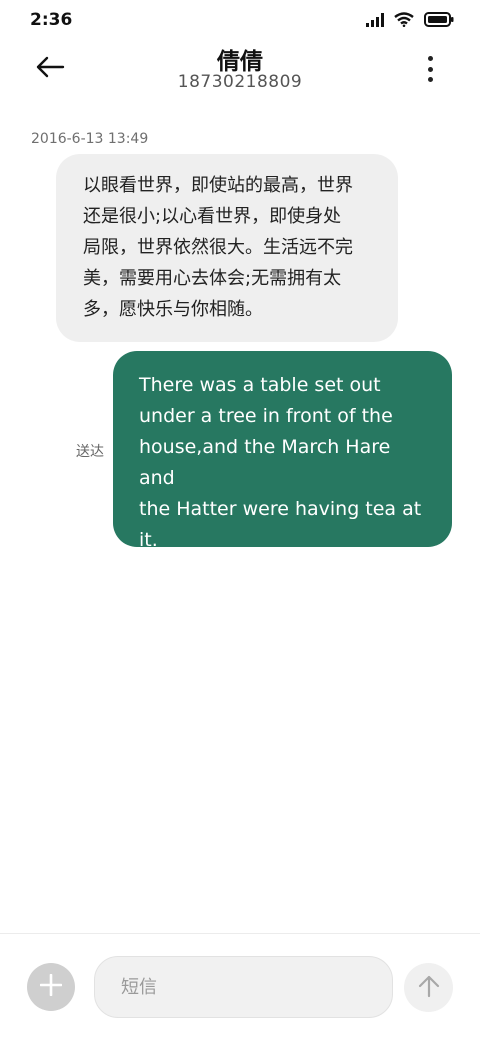 Image resolution: width=480 pixels, height=1040 pixels. I want to click on message-line: 还是很小;以心看世界，即使身处, so click(212, 216).